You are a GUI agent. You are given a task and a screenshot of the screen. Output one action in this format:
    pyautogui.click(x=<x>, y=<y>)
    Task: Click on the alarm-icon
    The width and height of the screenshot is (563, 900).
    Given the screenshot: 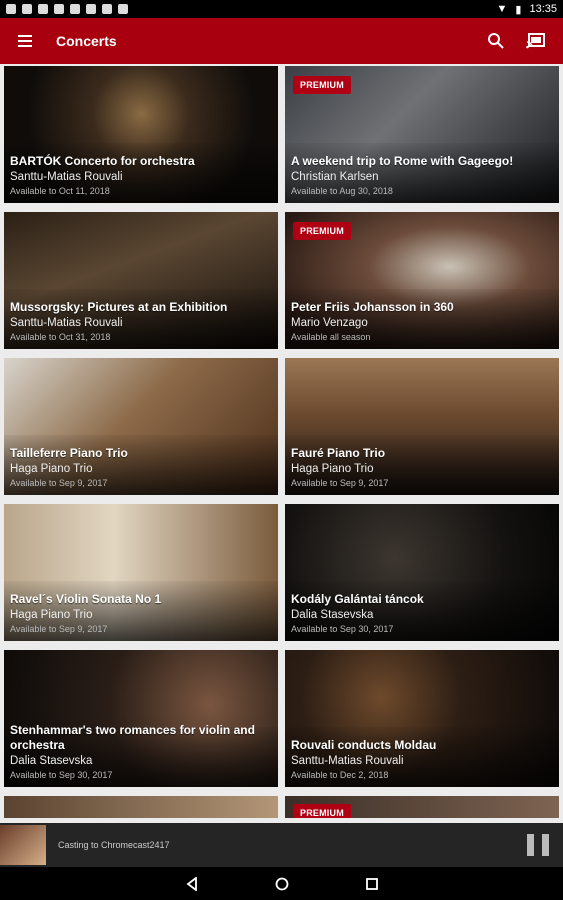 What is the action you would take?
    pyautogui.click(x=27, y=9)
    